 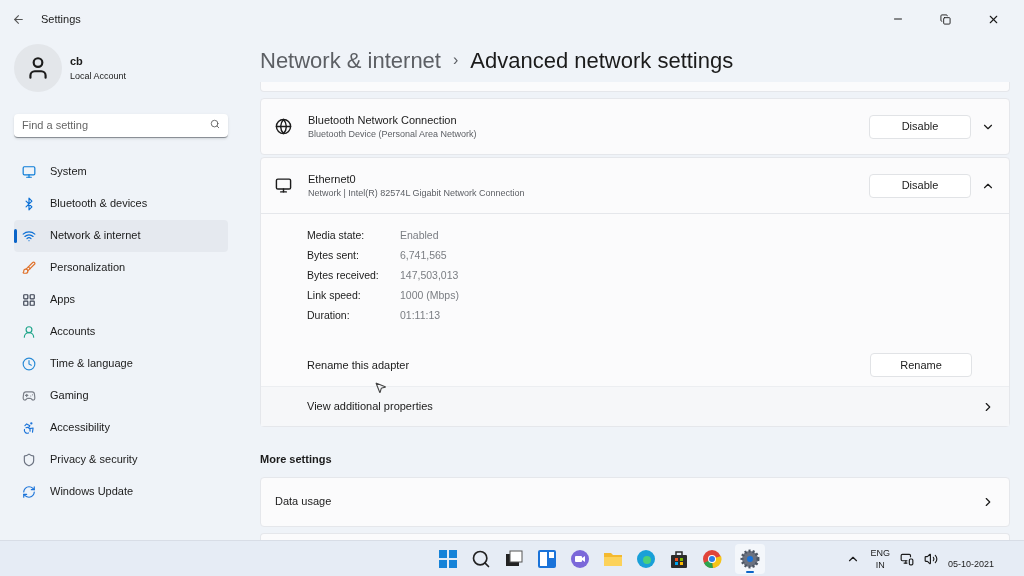 I want to click on sidebar-item: Gaming, so click(x=121, y=395).